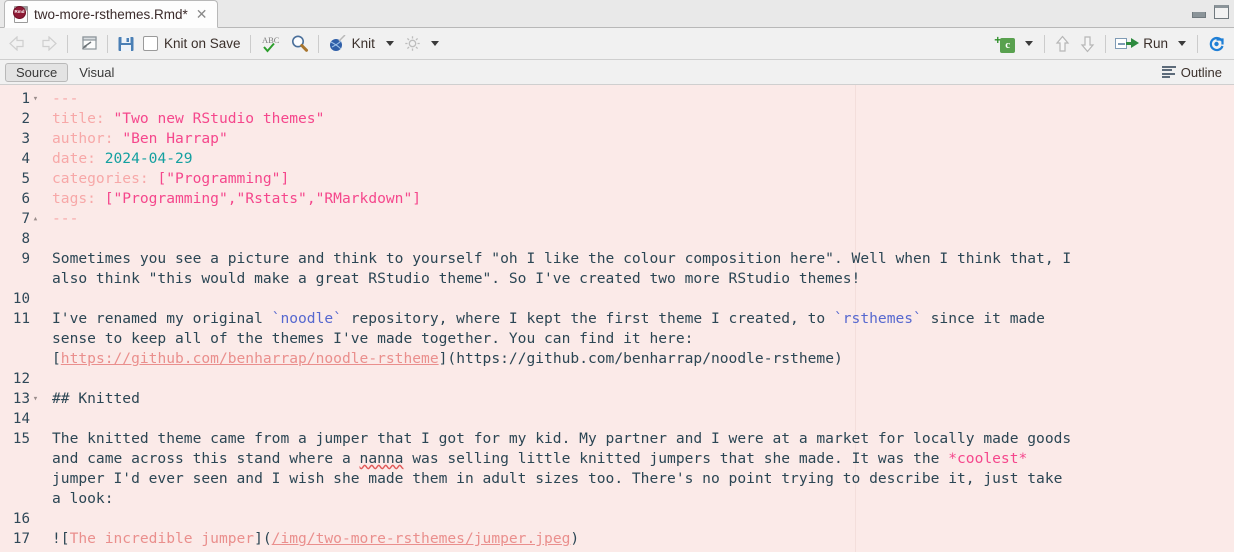 The image size is (1234, 552). I want to click on knit-on-save-checkbox-box, so click(150, 43).